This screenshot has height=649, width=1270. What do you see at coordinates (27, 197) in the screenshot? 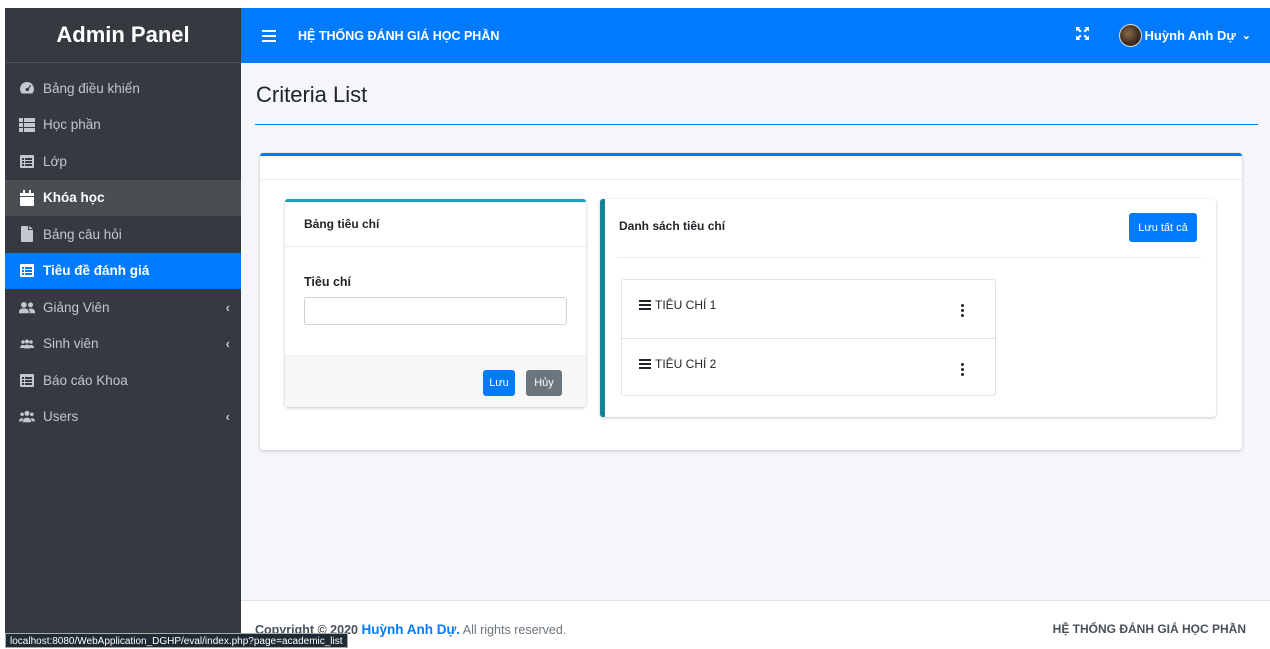
I see `calendar-icon` at bounding box center [27, 197].